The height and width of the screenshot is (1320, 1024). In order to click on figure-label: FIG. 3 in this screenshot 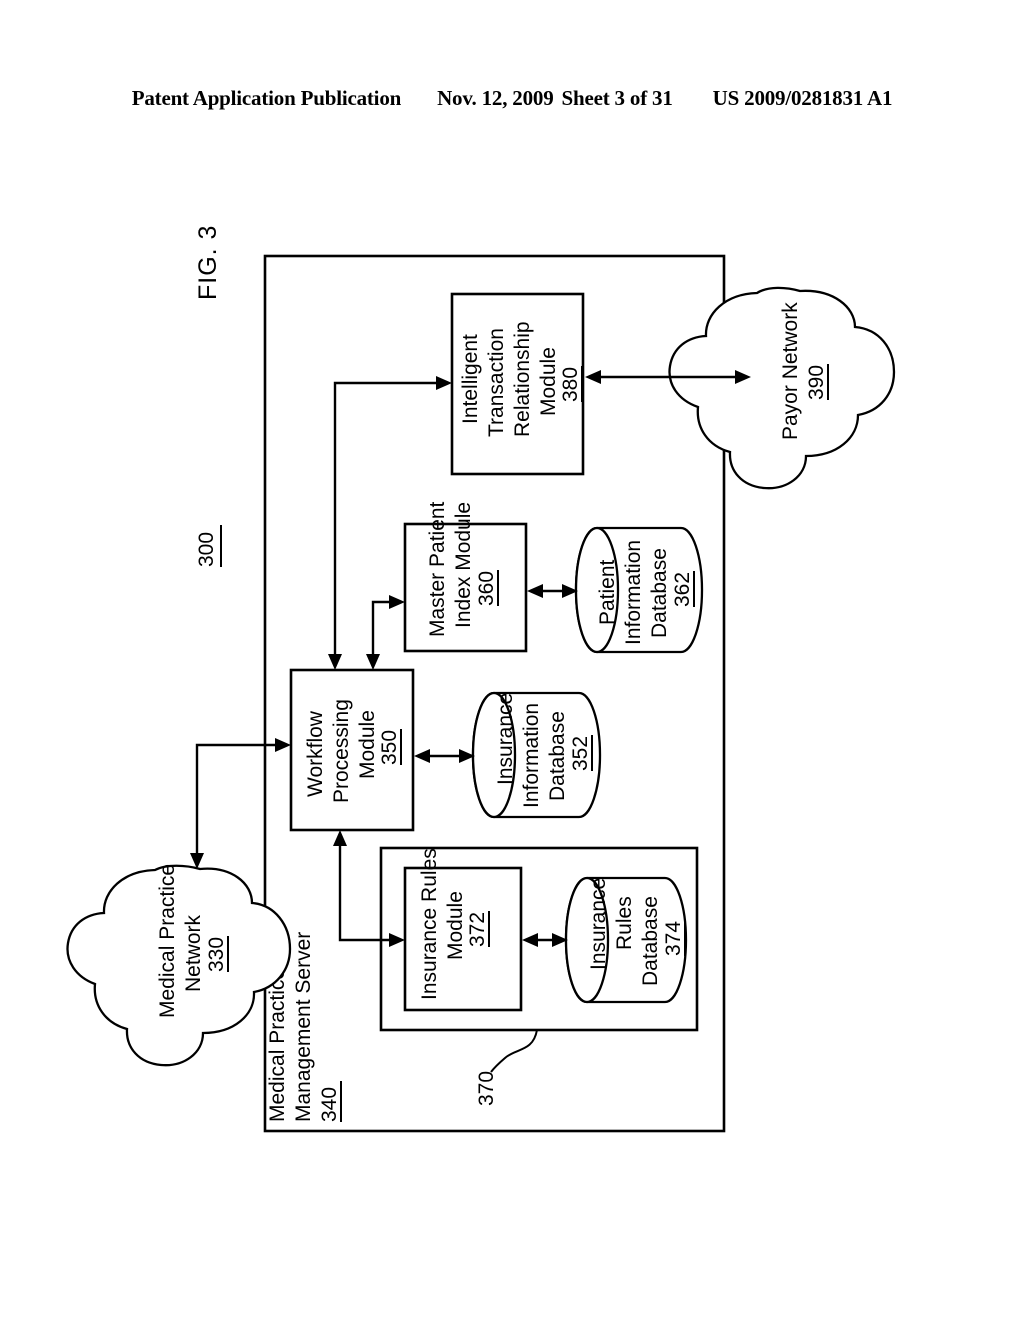, I will do `click(208, 262)`.